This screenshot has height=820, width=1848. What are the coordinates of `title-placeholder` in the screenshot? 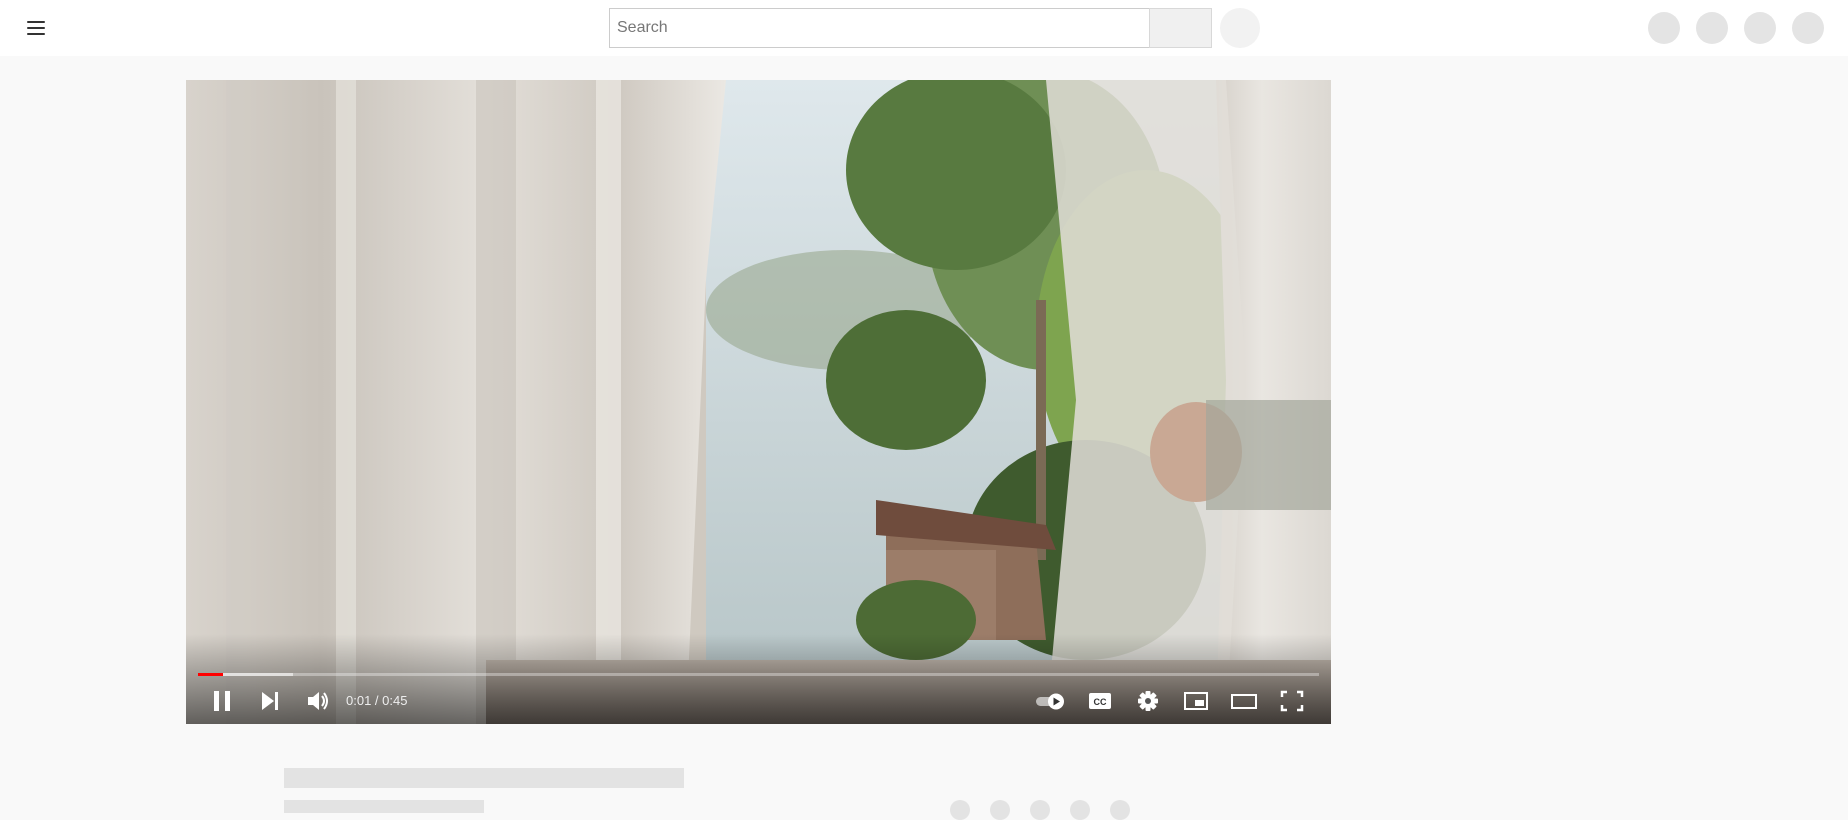 It's located at (484, 778).